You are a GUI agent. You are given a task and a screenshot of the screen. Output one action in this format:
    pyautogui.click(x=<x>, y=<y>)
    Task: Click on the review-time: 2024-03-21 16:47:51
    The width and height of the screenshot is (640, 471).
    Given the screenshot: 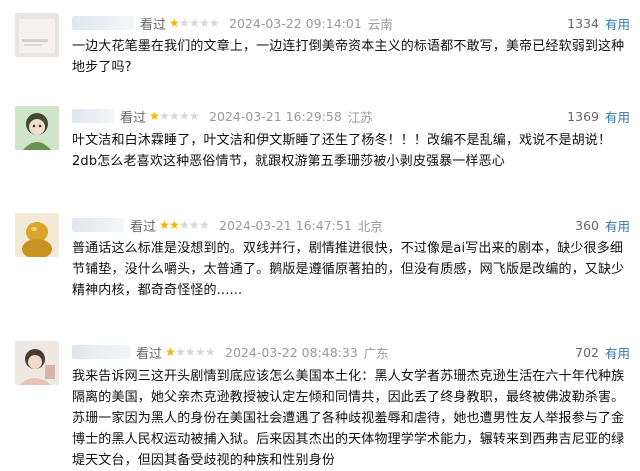 What is the action you would take?
    pyautogui.click(x=285, y=225)
    